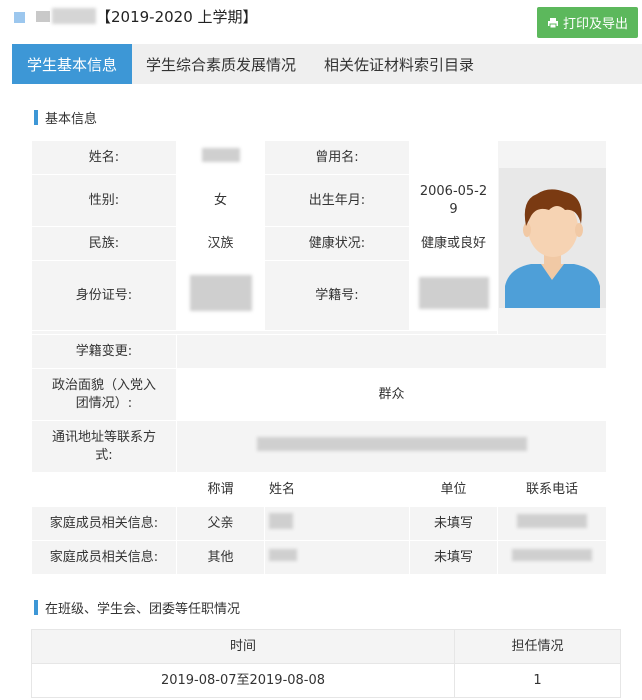 Image resolution: width=642 pixels, height=700 pixels. I want to click on student-name-redacted, so click(74, 16).